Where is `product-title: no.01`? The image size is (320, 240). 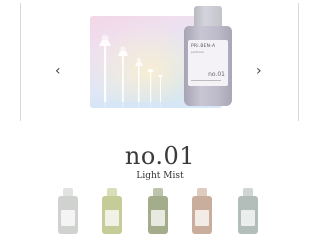
product-title: no.01 is located at coordinates (160, 156).